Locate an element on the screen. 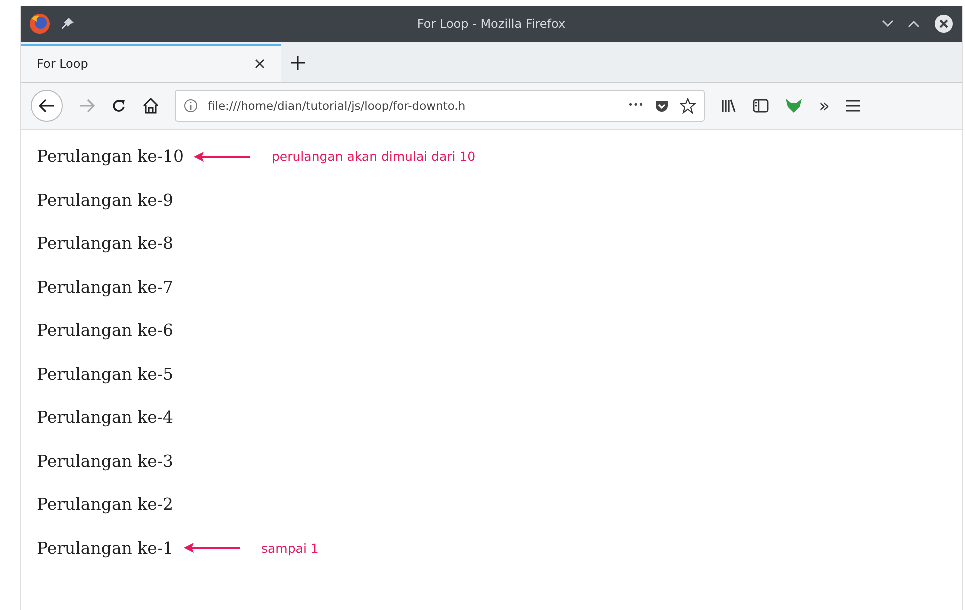  output-line: Perulangan ke-6 is located at coordinates (105, 330).